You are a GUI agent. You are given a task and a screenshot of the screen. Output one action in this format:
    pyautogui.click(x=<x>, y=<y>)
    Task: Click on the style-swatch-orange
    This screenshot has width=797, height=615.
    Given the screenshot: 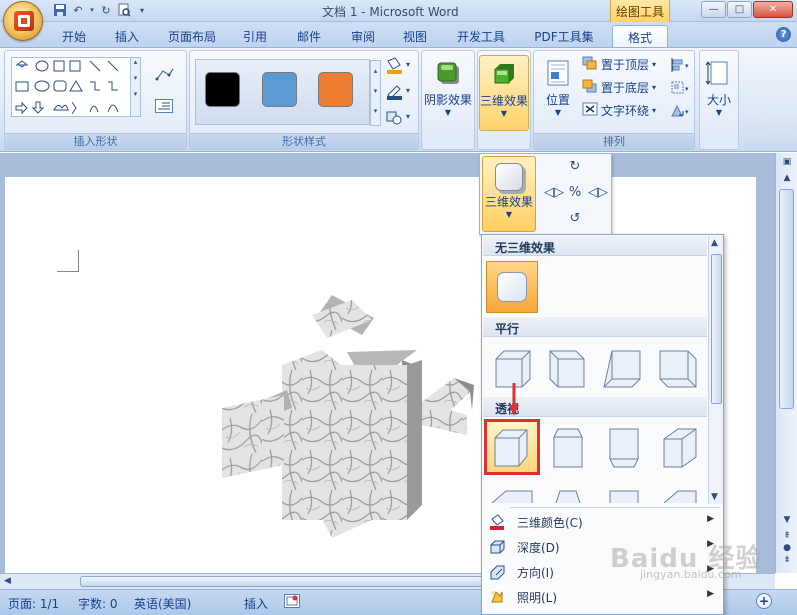 What is the action you would take?
    pyautogui.click(x=335, y=89)
    